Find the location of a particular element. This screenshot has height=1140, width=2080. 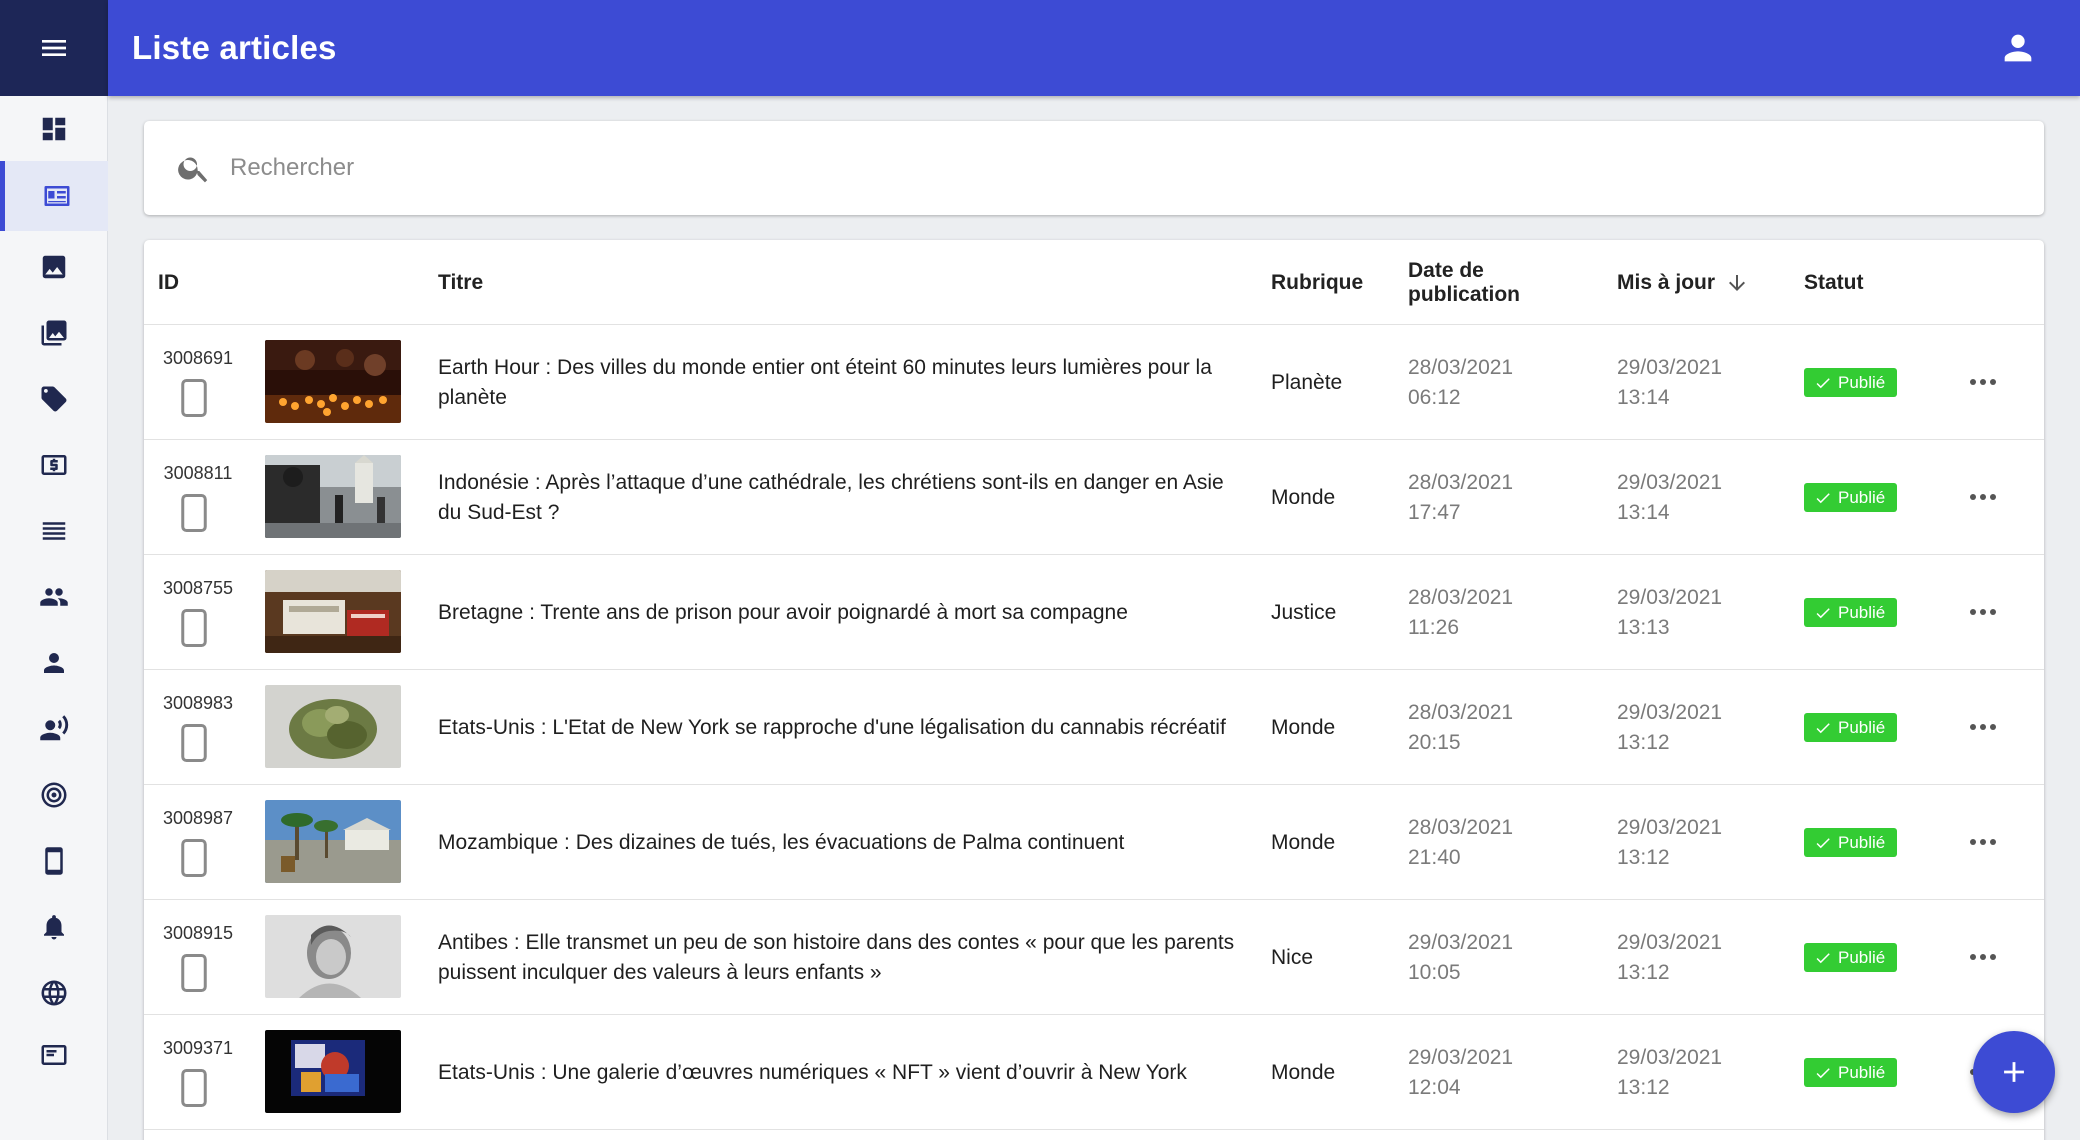

sidebar-item-articles is located at coordinates (54, 196).